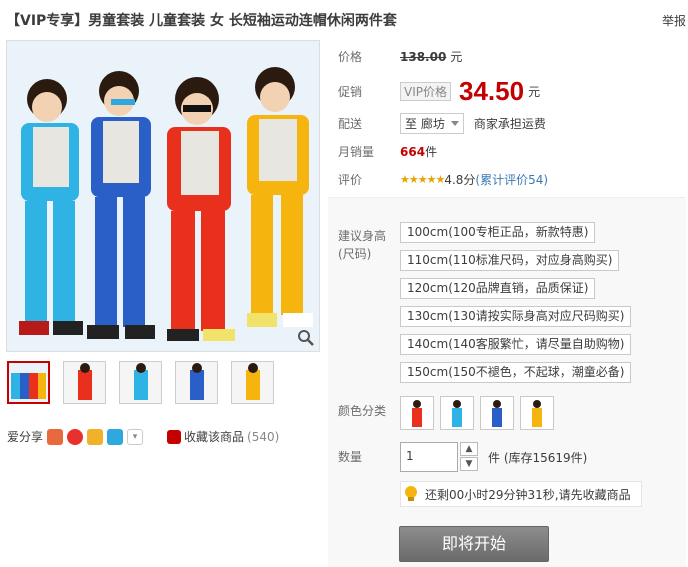  What do you see at coordinates (135, 436) in the screenshot?
I see `share-more-icon: ▾` at bounding box center [135, 436].